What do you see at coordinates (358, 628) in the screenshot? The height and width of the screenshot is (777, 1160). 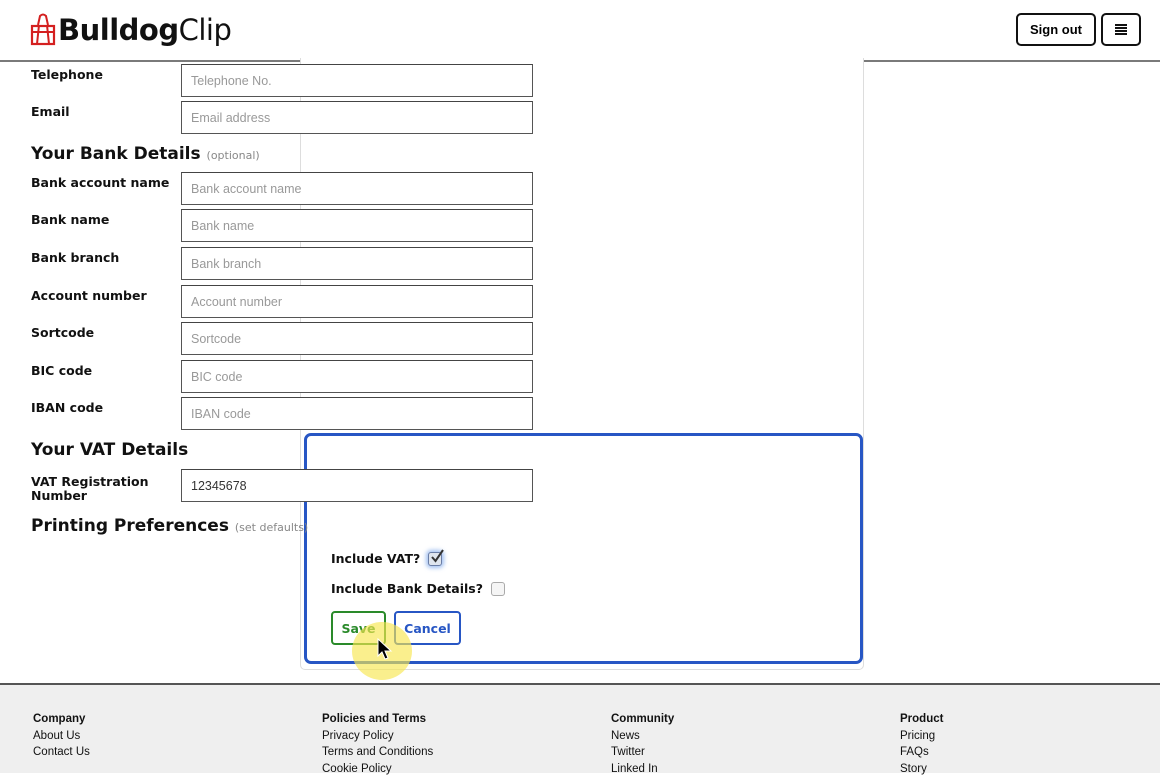 I see `save-button: Save` at bounding box center [358, 628].